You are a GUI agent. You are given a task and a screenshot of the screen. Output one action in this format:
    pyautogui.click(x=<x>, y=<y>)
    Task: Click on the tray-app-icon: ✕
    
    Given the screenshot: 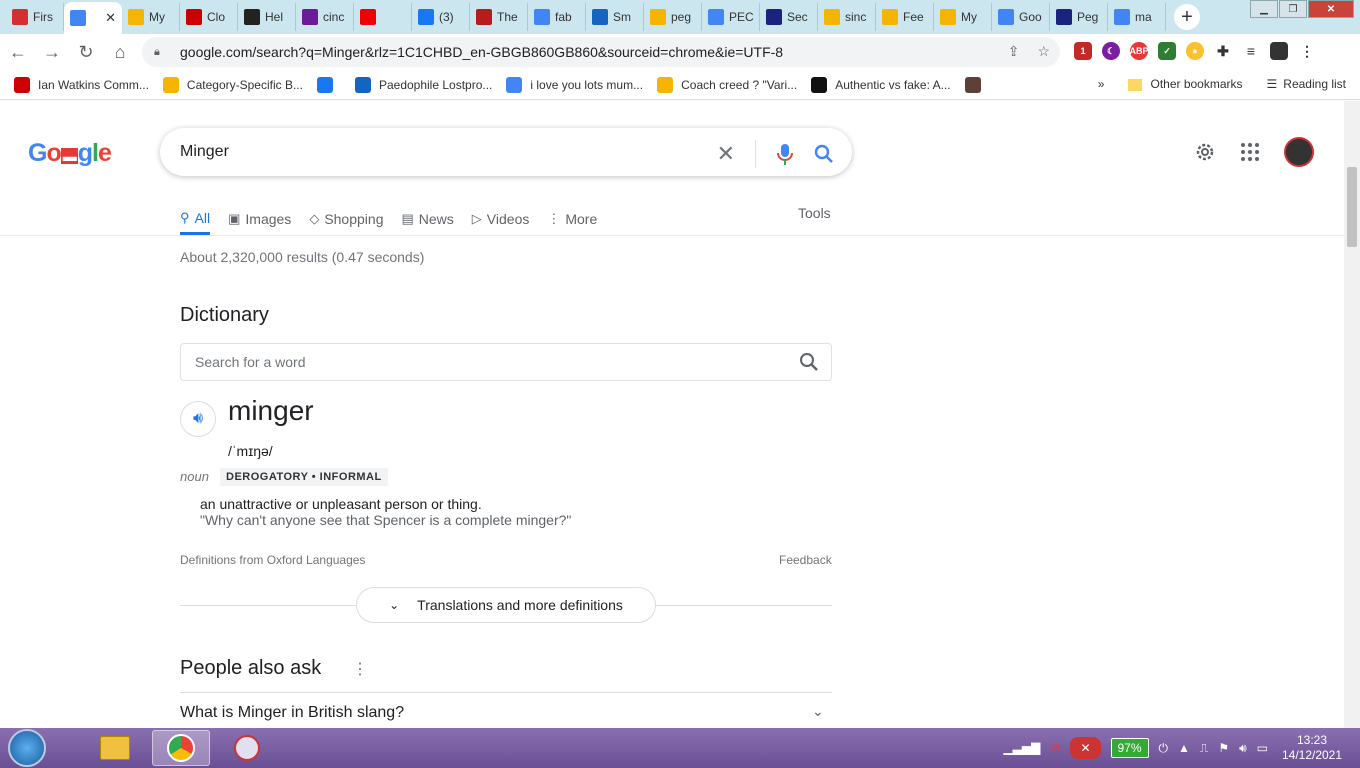 What is the action you would take?
    pyautogui.click(x=1085, y=748)
    